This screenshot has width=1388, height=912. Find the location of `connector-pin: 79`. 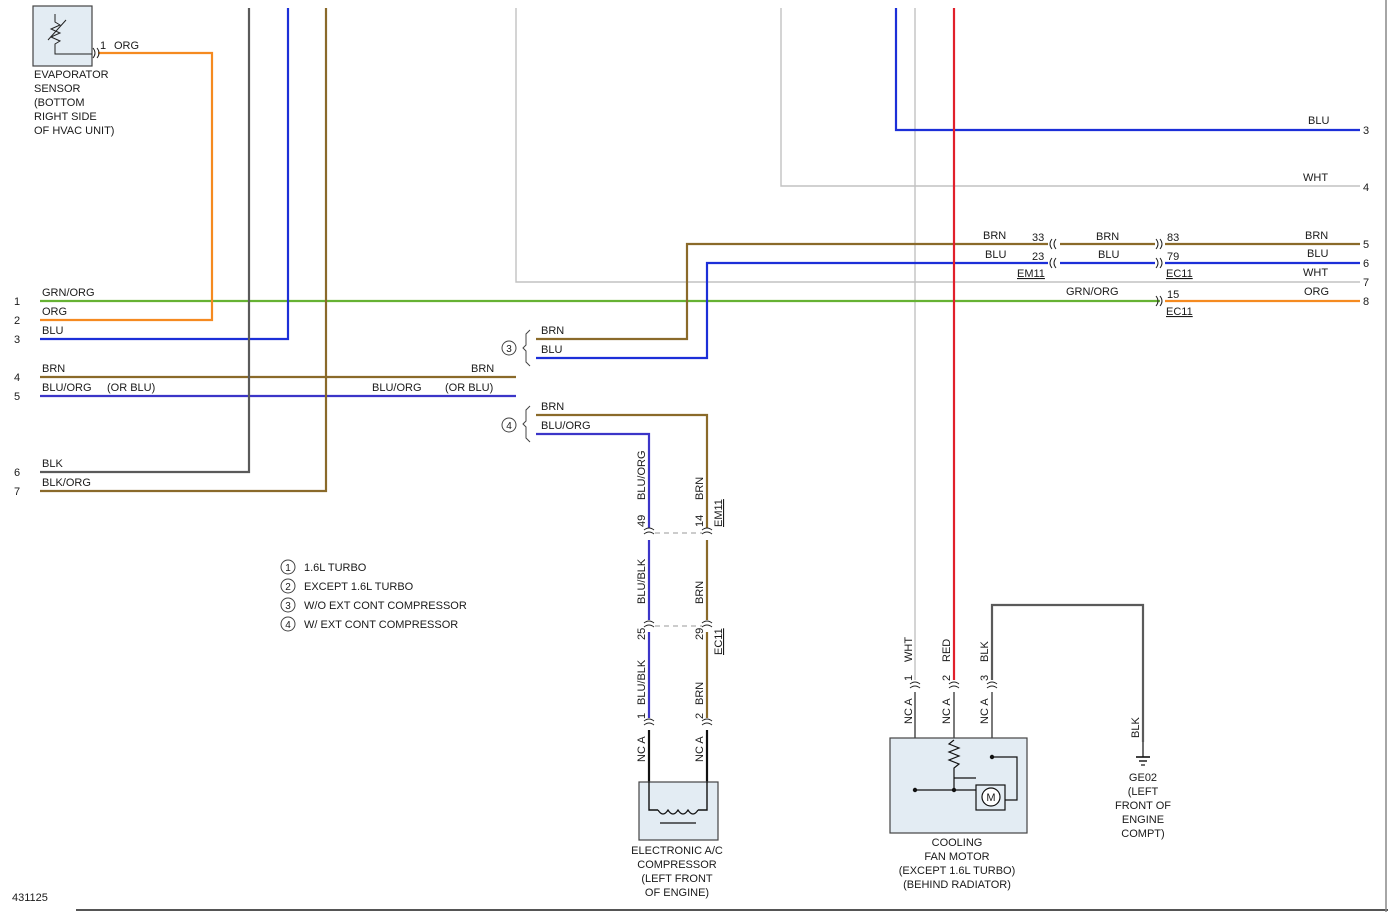

connector-pin: 79 is located at coordinates (1173, 257).